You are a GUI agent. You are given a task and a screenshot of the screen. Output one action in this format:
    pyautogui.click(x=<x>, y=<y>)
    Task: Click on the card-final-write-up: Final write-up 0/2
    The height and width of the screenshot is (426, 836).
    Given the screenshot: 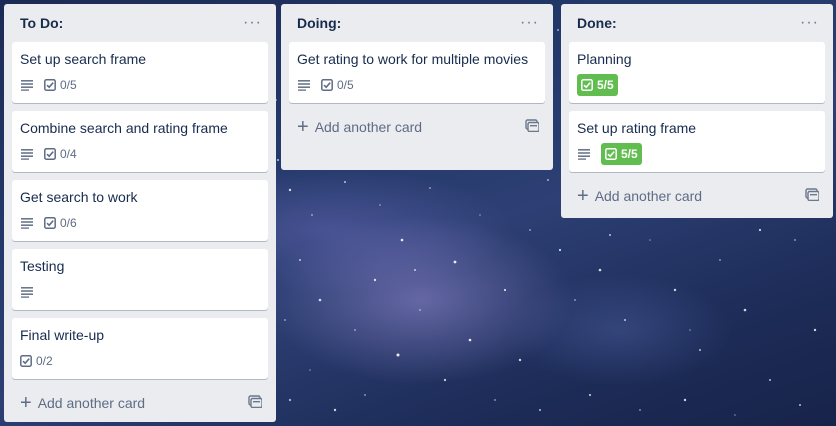 What is the action you would take?
    pyautogui.click(x=140, y=348)
    